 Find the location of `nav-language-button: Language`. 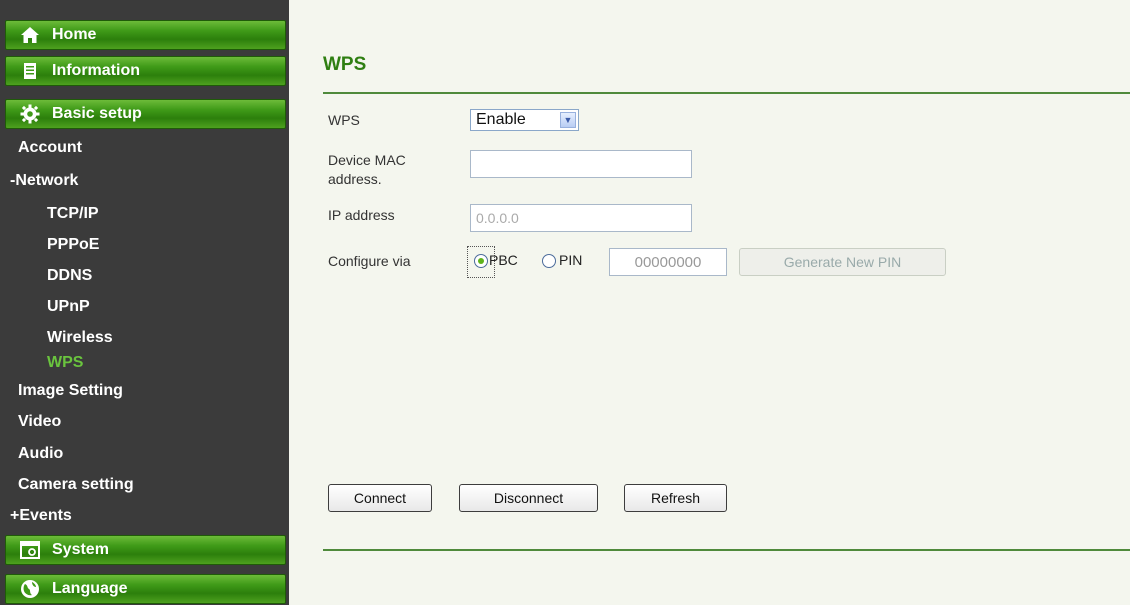

nav-language-button: Language is located at coordinates (145, 589).